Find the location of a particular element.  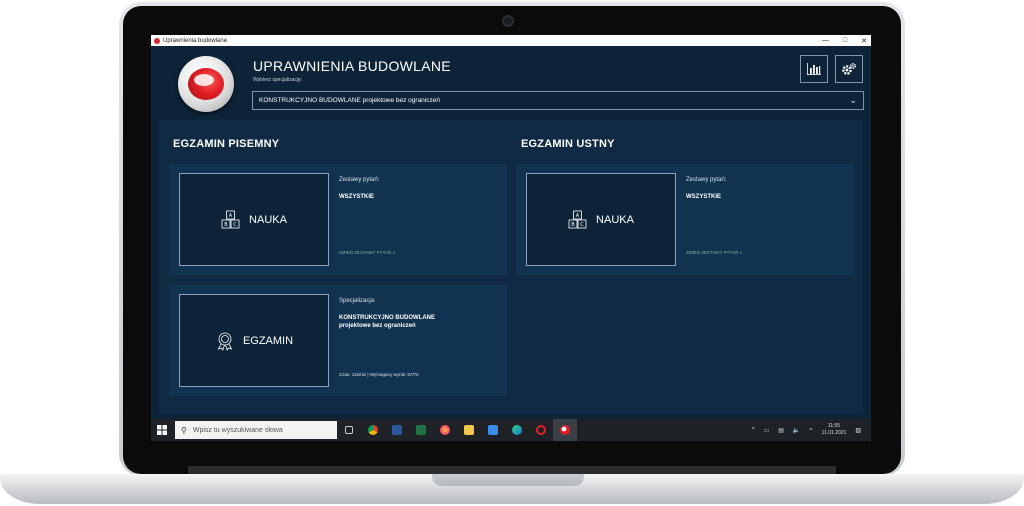

logo-swirl-icon is located at coordinates (206, 84).